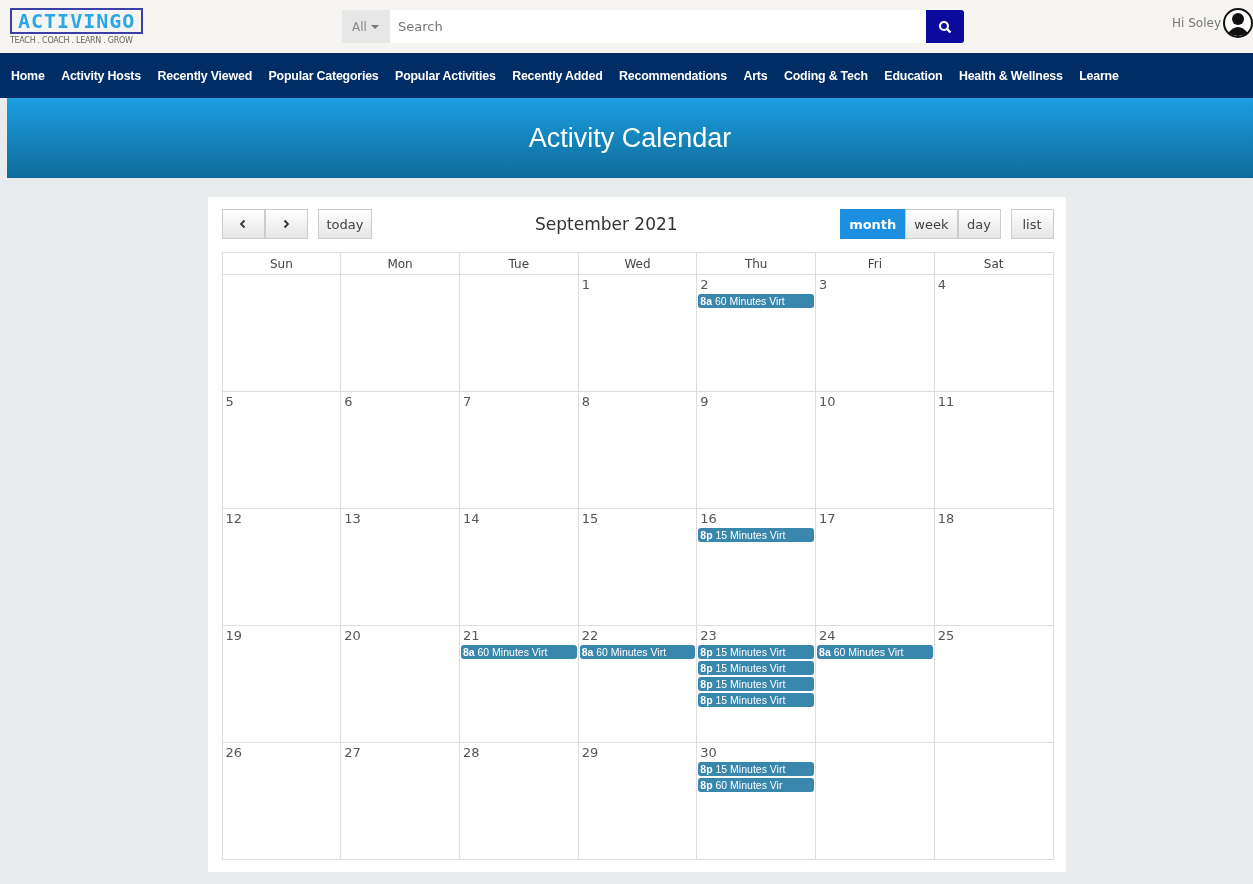 The image size is (1253, 884). What do you see at coordinates (756, 785) in the screenshot?
I see `calendar-event: 8p 60 Minutes Vir` at bounding box center [756, 785].